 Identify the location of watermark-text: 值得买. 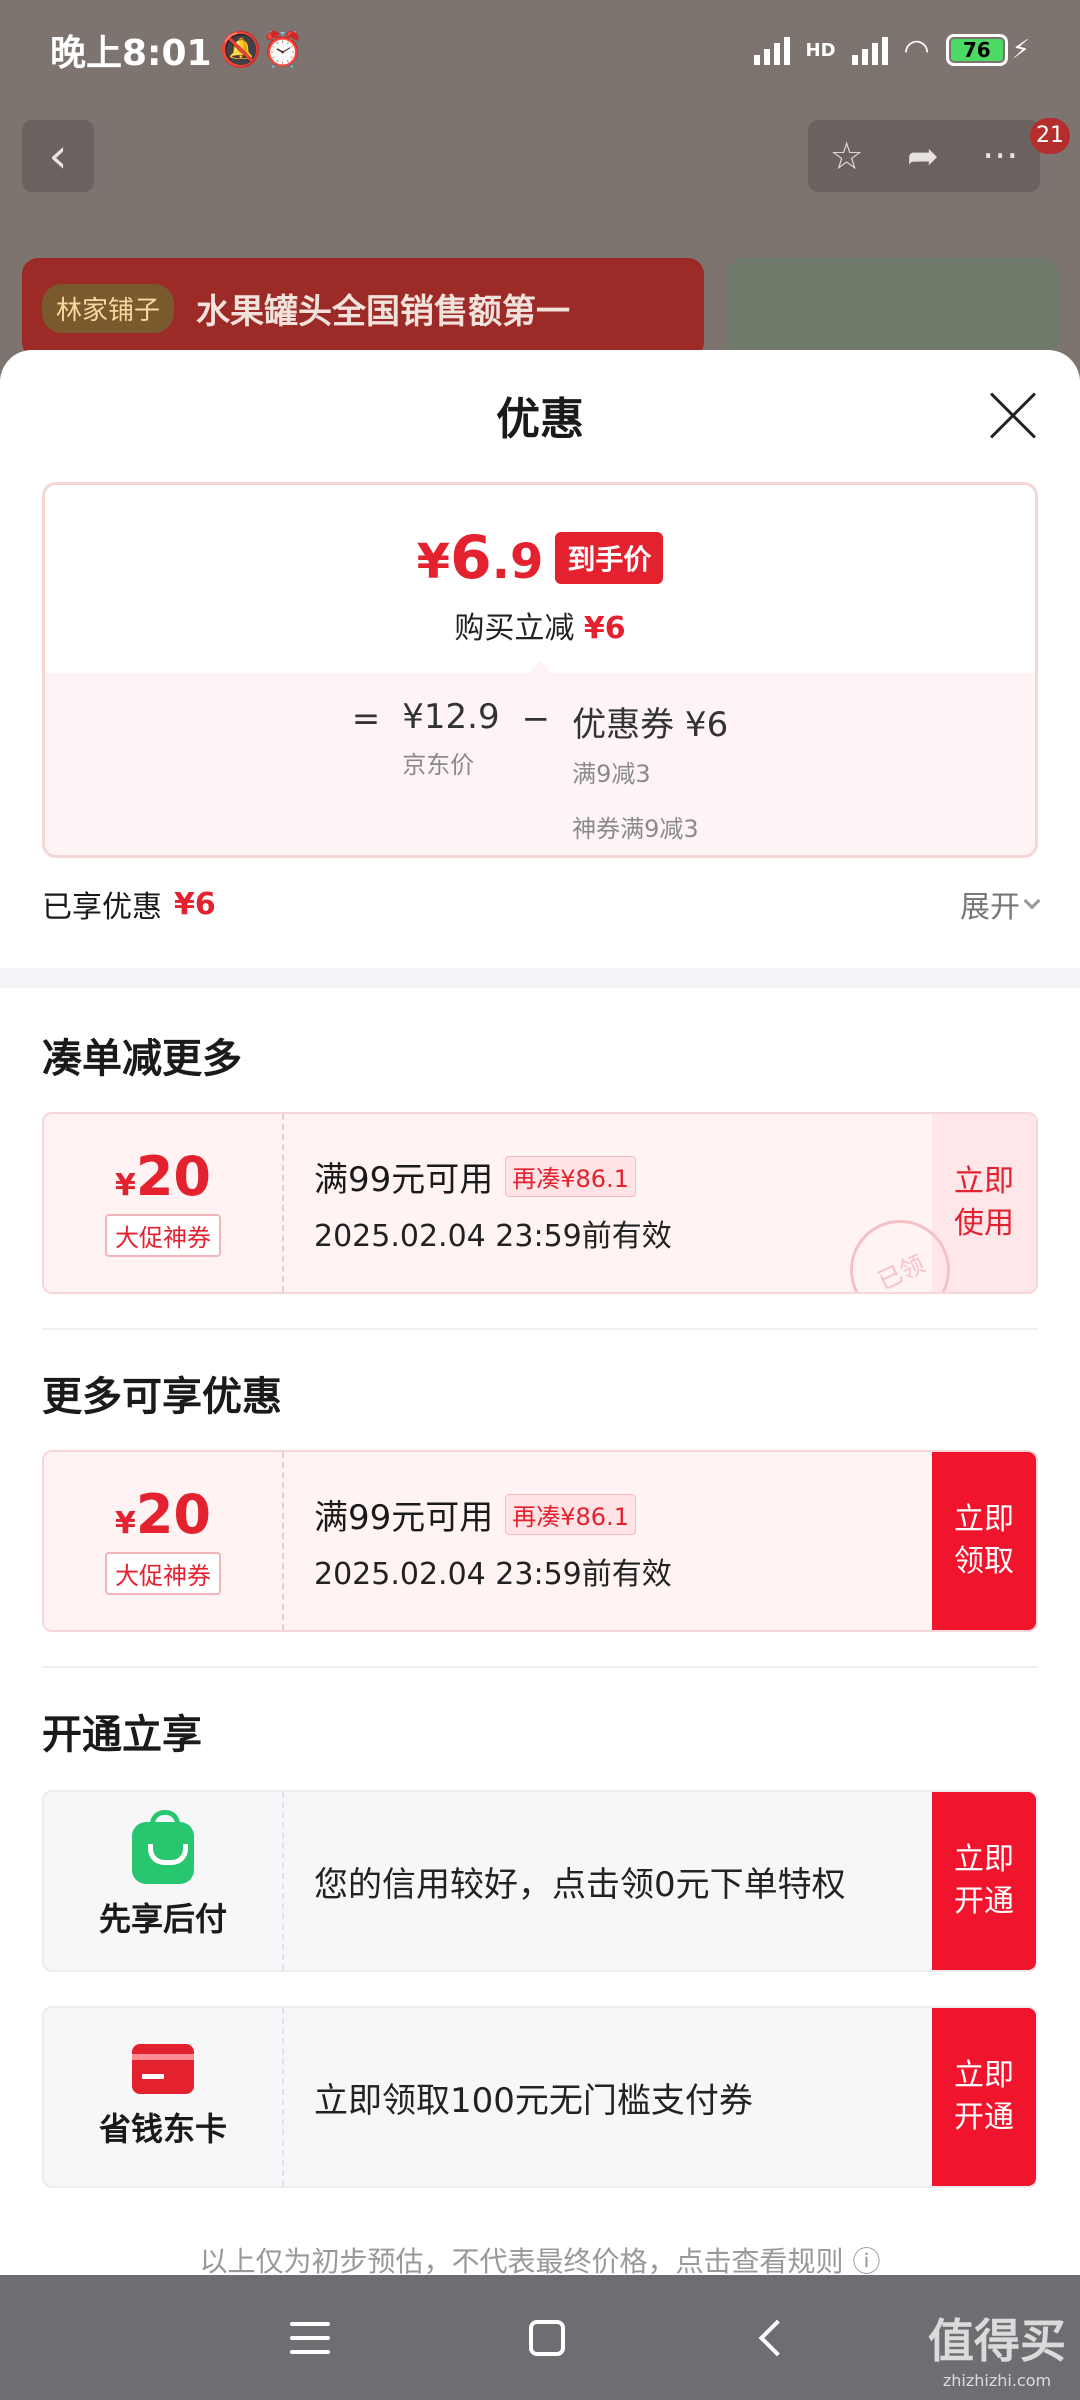
(997, 2341).